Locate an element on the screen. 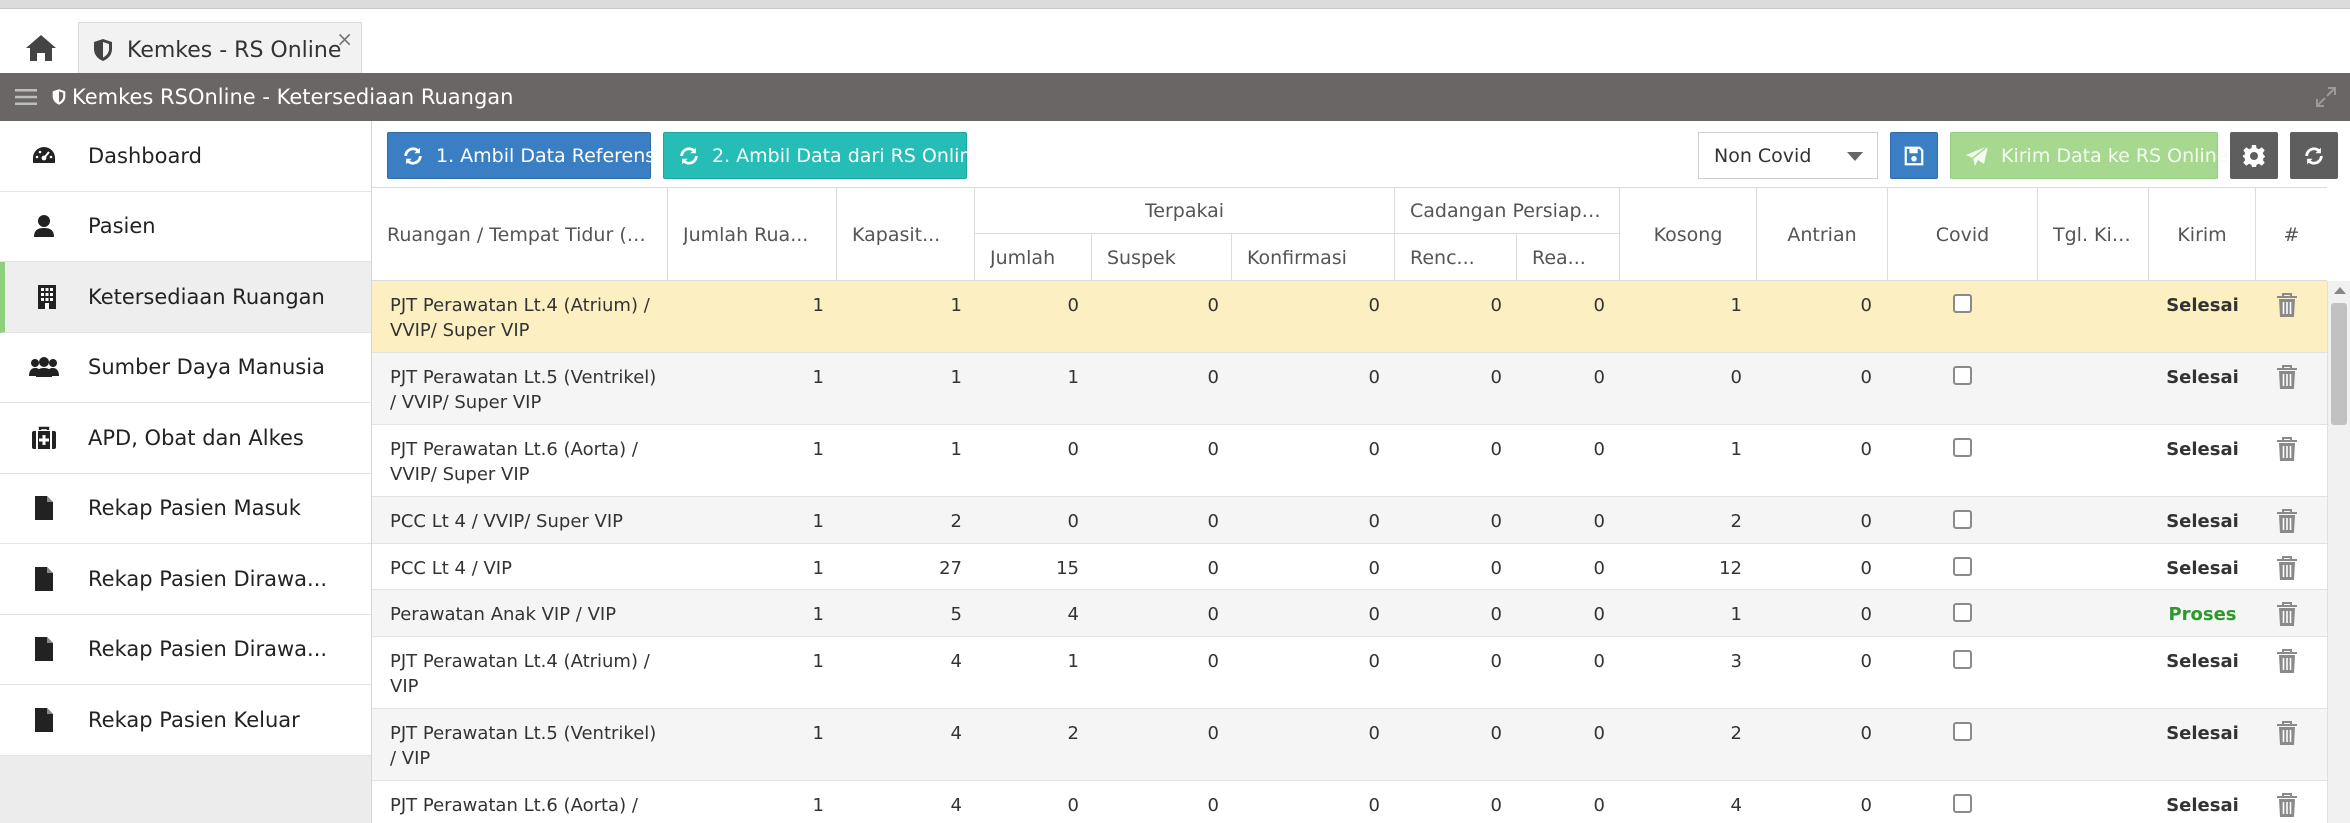 This screenshot has height=823, width=2350. ambil-data-referensi-button: 1. Ambil Data Referensi is located at coordinates (523, 155).